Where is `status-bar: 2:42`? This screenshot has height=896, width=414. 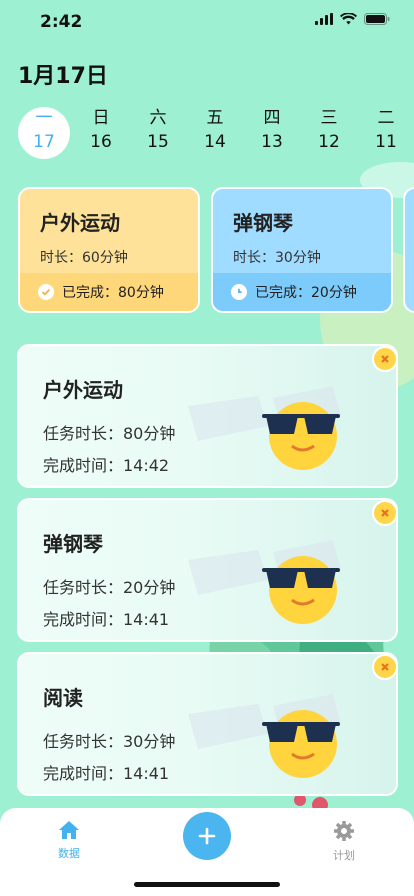 status-bar: 2:42 is located at coordinates (207, 23).